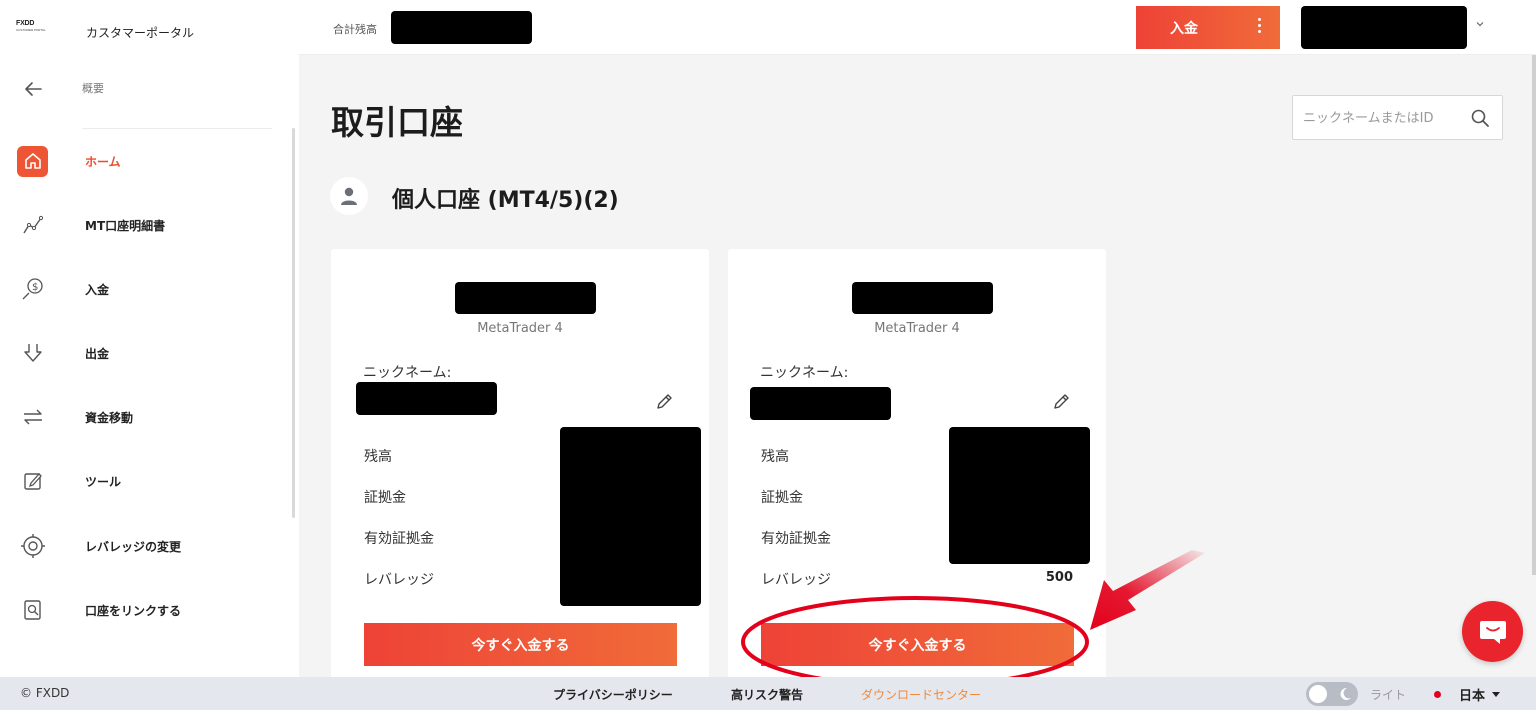 The image size is (1536, 710). I want to click on fxdd-logo: FXDD CUSTOMER PORTAL, so click(36, 30).